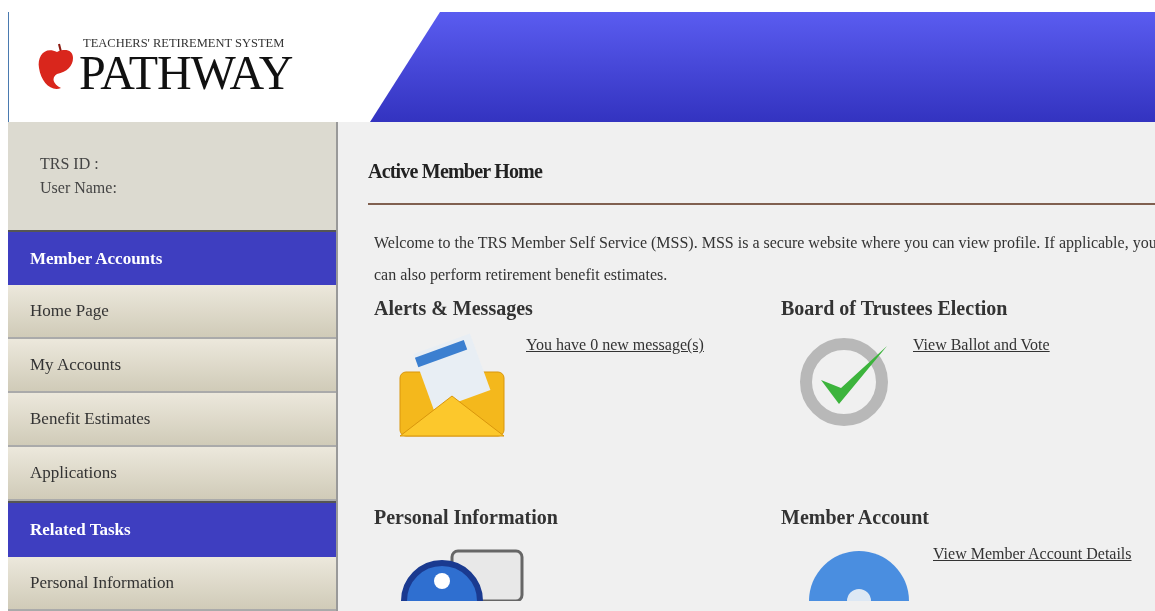  Describe the element at coordinates (172, 584) in the screenshot. I see `sidebar-item: Personal Information` at that location.